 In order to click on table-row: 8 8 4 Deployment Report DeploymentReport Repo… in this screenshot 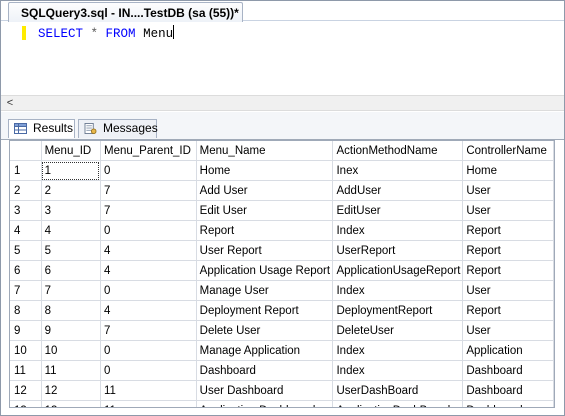, I will do `click(282, 310)`.